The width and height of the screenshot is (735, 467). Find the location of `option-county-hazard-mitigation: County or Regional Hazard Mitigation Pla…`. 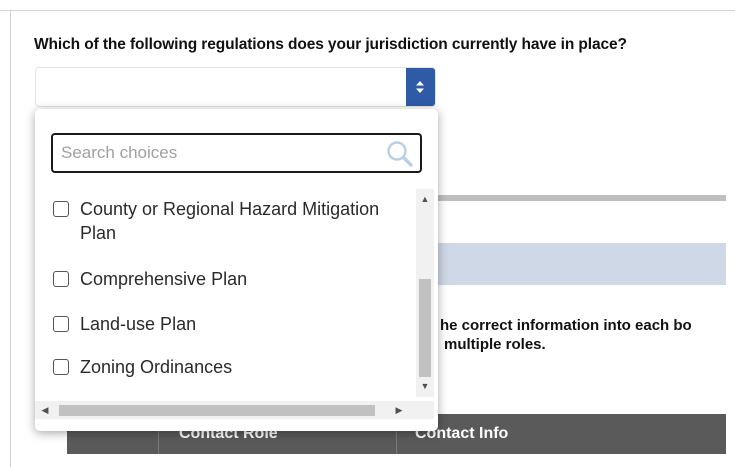

option-county-hazard-mitigation: County or Regional Hazard Mitigation Pla… is located at coordinates (216, 221).